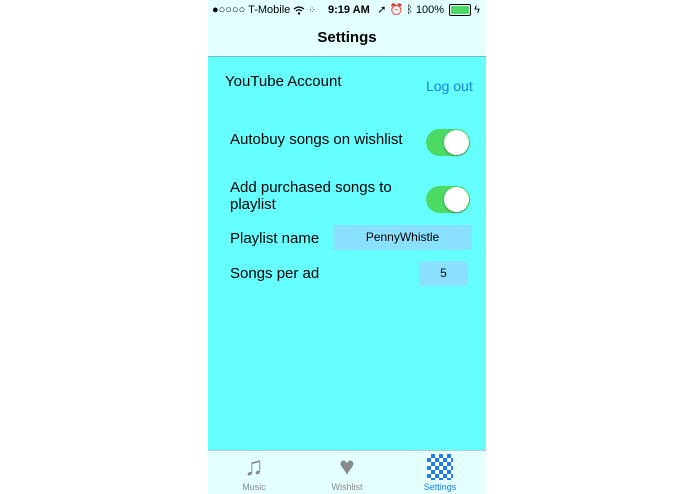 The width and height of the screenshot is (695, 494). What do you see at coordinates (254, 466) in the screenshot?
I see `music-note-icon: ♫` at bounding box center [254, 466].